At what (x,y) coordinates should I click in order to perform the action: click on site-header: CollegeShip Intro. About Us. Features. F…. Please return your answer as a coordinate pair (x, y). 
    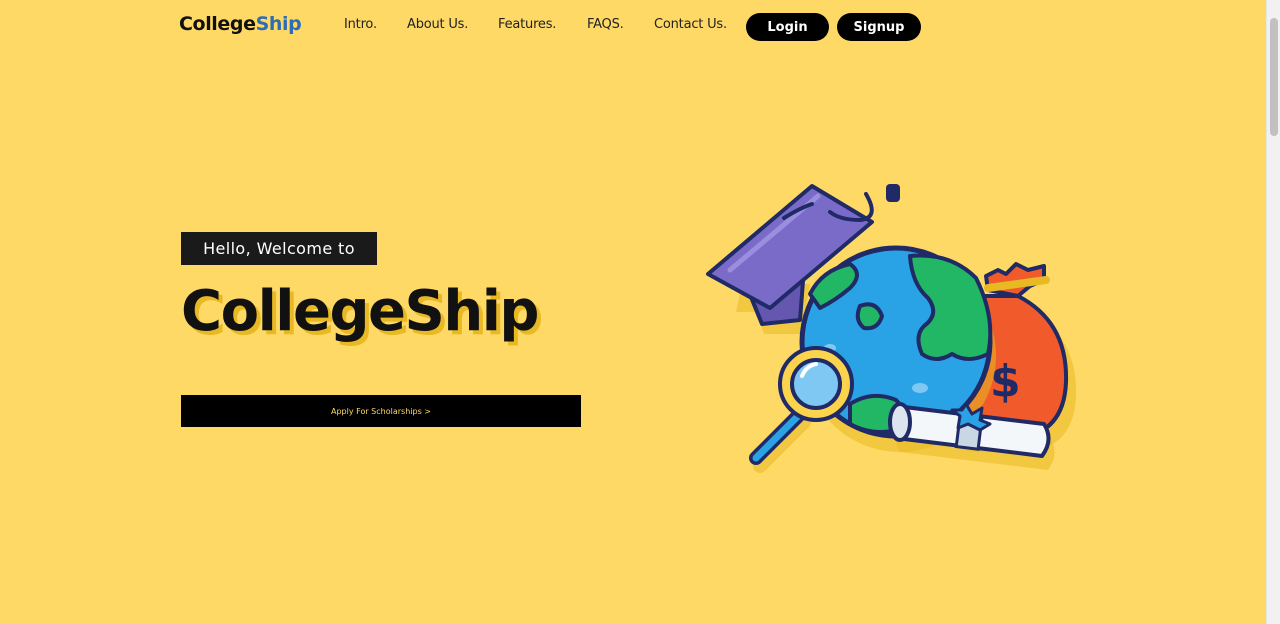
    Looking at the image, I should click on (633, 27).